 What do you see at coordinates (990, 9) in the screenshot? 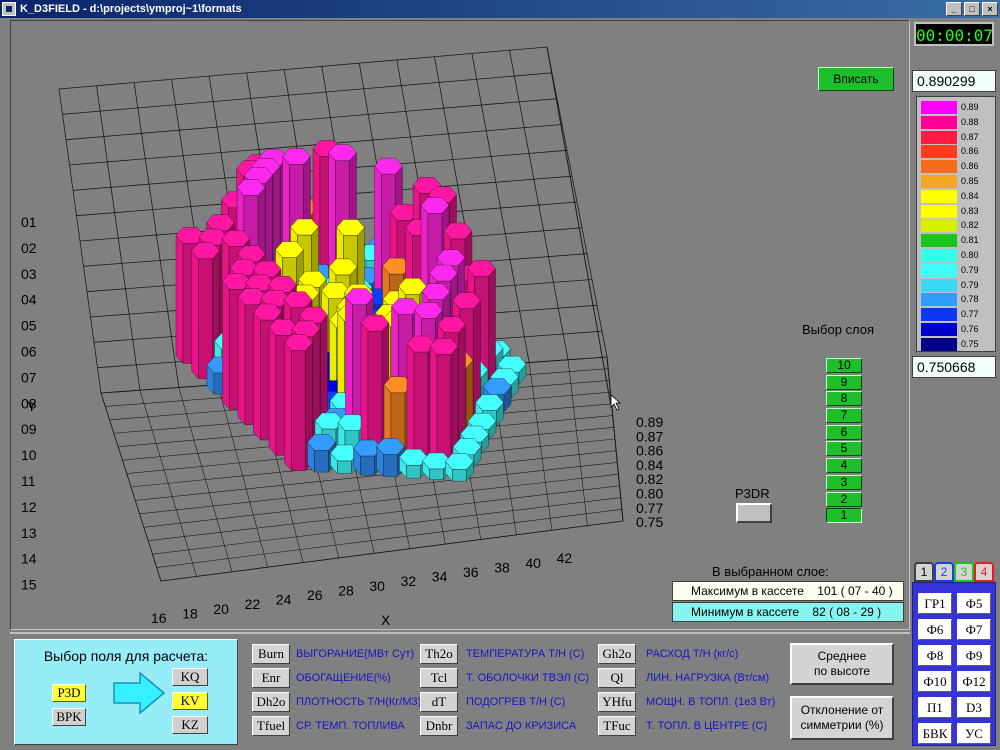
I see `close-button: ×` at bounding box center [990, 9].